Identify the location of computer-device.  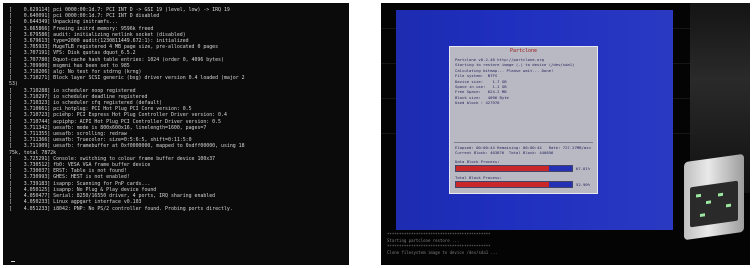
(714, 197).